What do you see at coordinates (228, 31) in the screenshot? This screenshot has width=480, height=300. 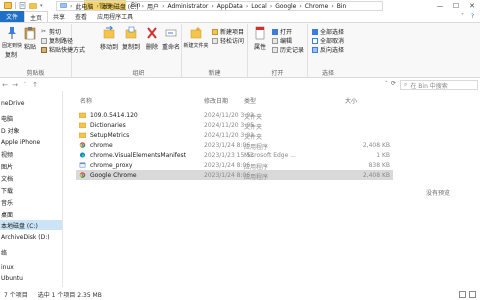 I see `new-item-button: 新建项目` at bounding box center [228, 31].